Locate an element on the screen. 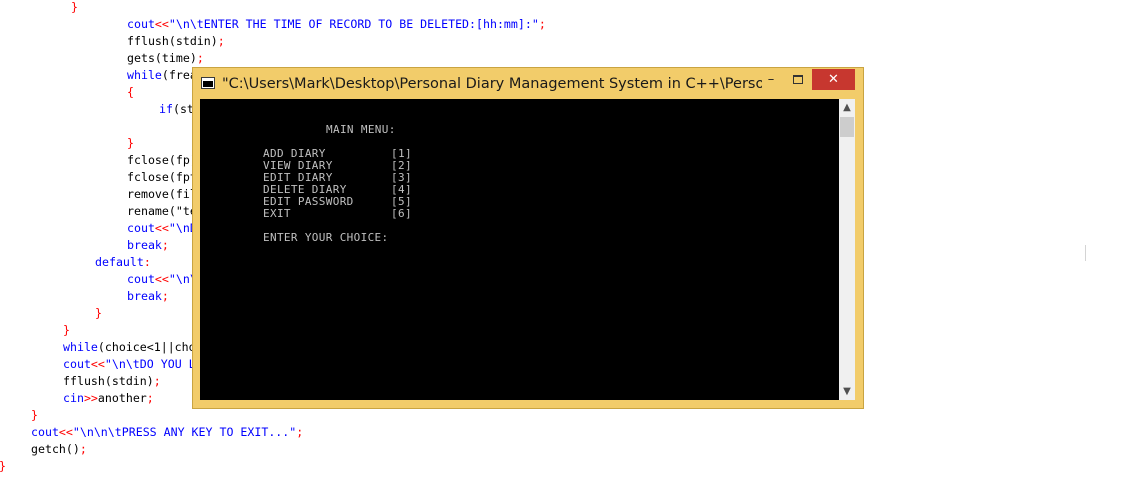 This screenshot has width=1124, height=499. menu-item-key: [6] is located at coordinates (401, 213).